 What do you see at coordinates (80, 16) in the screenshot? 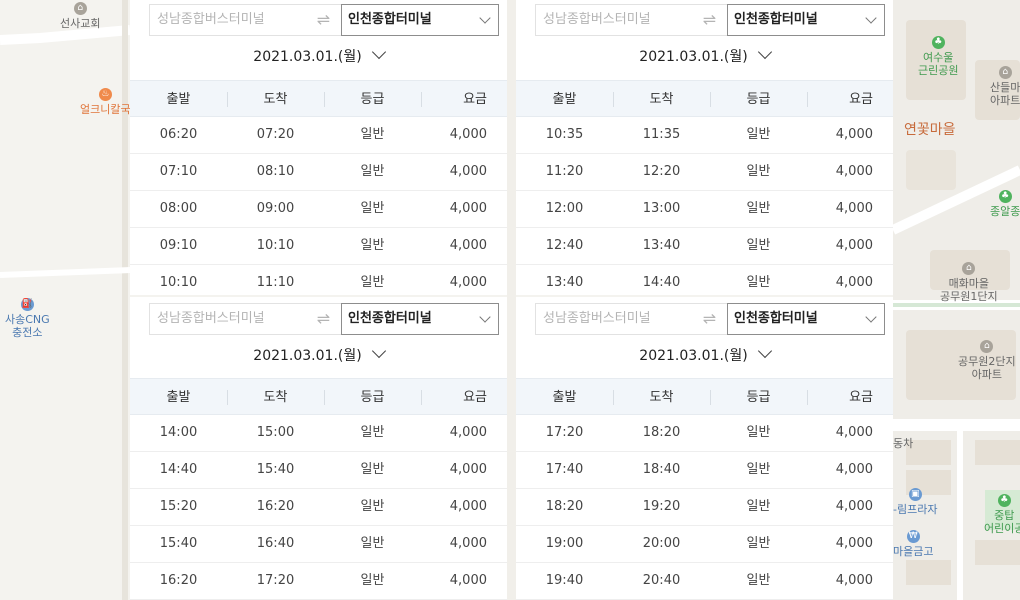
I see `church-poi: ⌂ 선사교회` at bounding box center [80, 16].